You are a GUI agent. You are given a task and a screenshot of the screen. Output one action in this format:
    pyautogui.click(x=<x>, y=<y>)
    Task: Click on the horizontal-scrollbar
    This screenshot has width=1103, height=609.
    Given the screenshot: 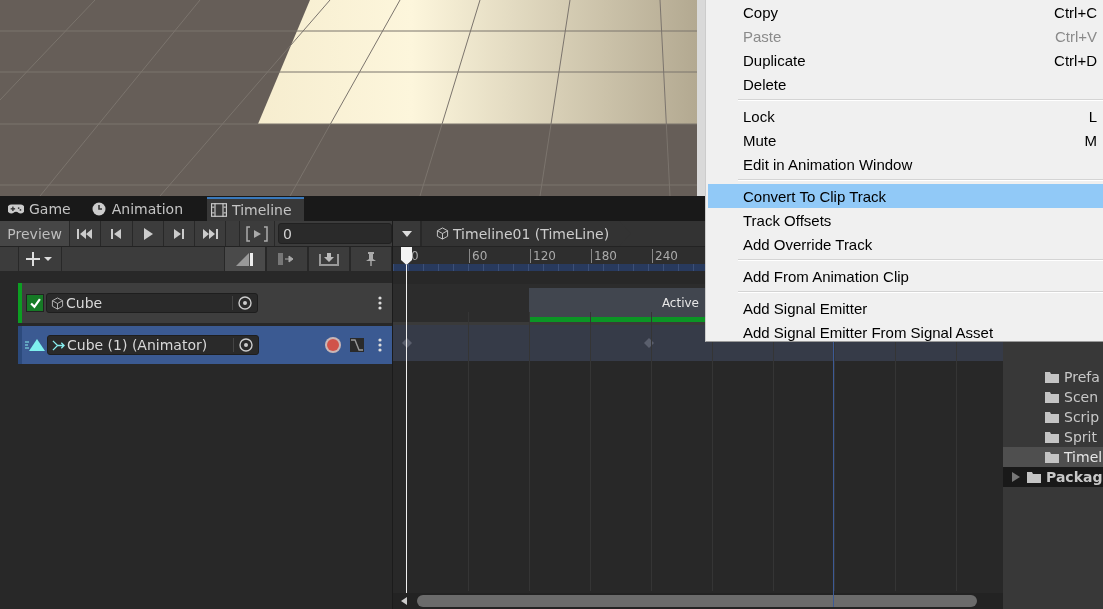 What is the action you would take?
    pyautogui.click(x=698, y=601)
    